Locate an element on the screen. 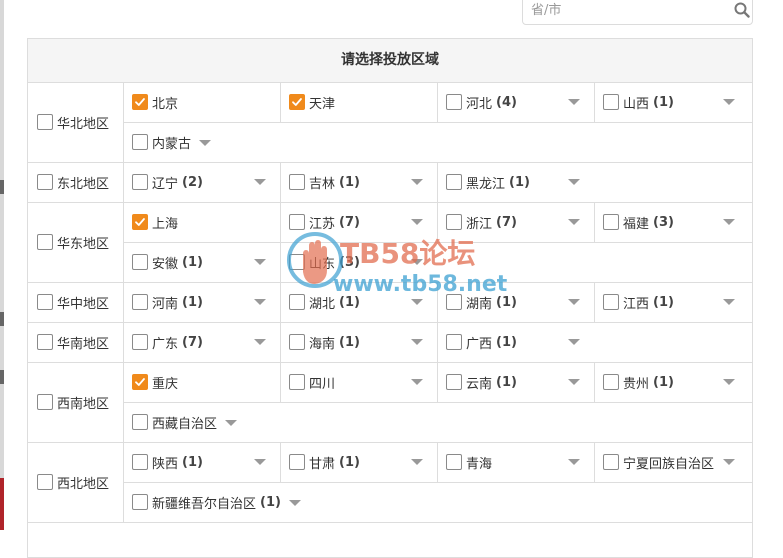  region-row-label: 东北地区 is located at coordinates (75, 182).